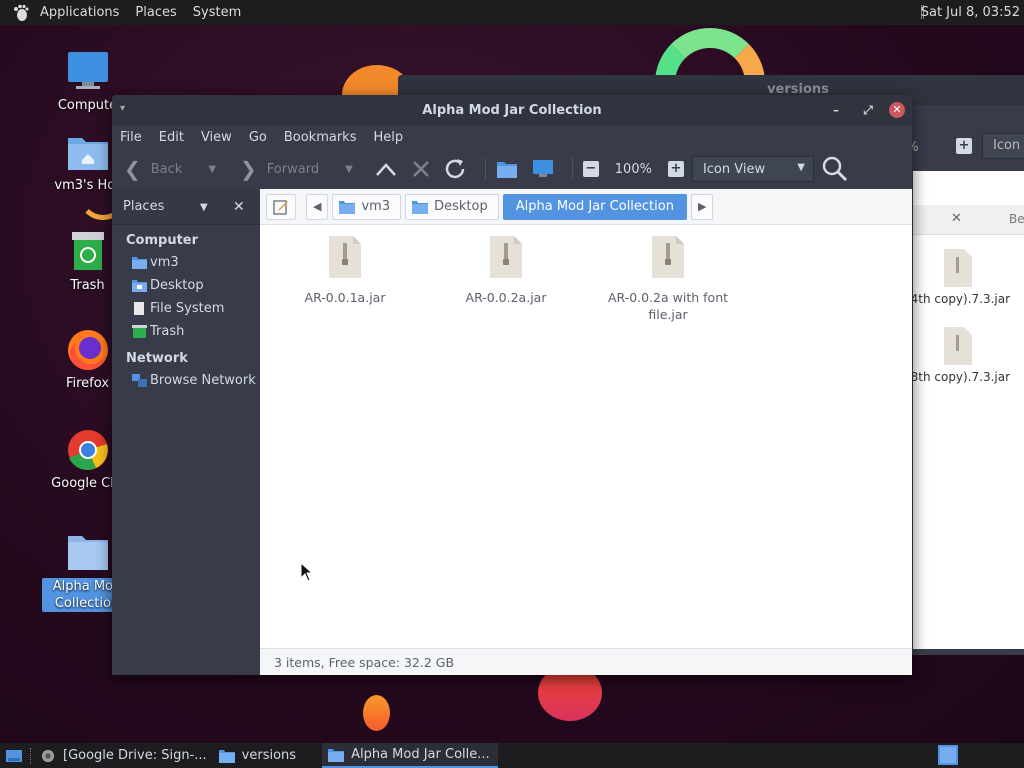  I want to click on show-desktop-button, so click(14, 755).